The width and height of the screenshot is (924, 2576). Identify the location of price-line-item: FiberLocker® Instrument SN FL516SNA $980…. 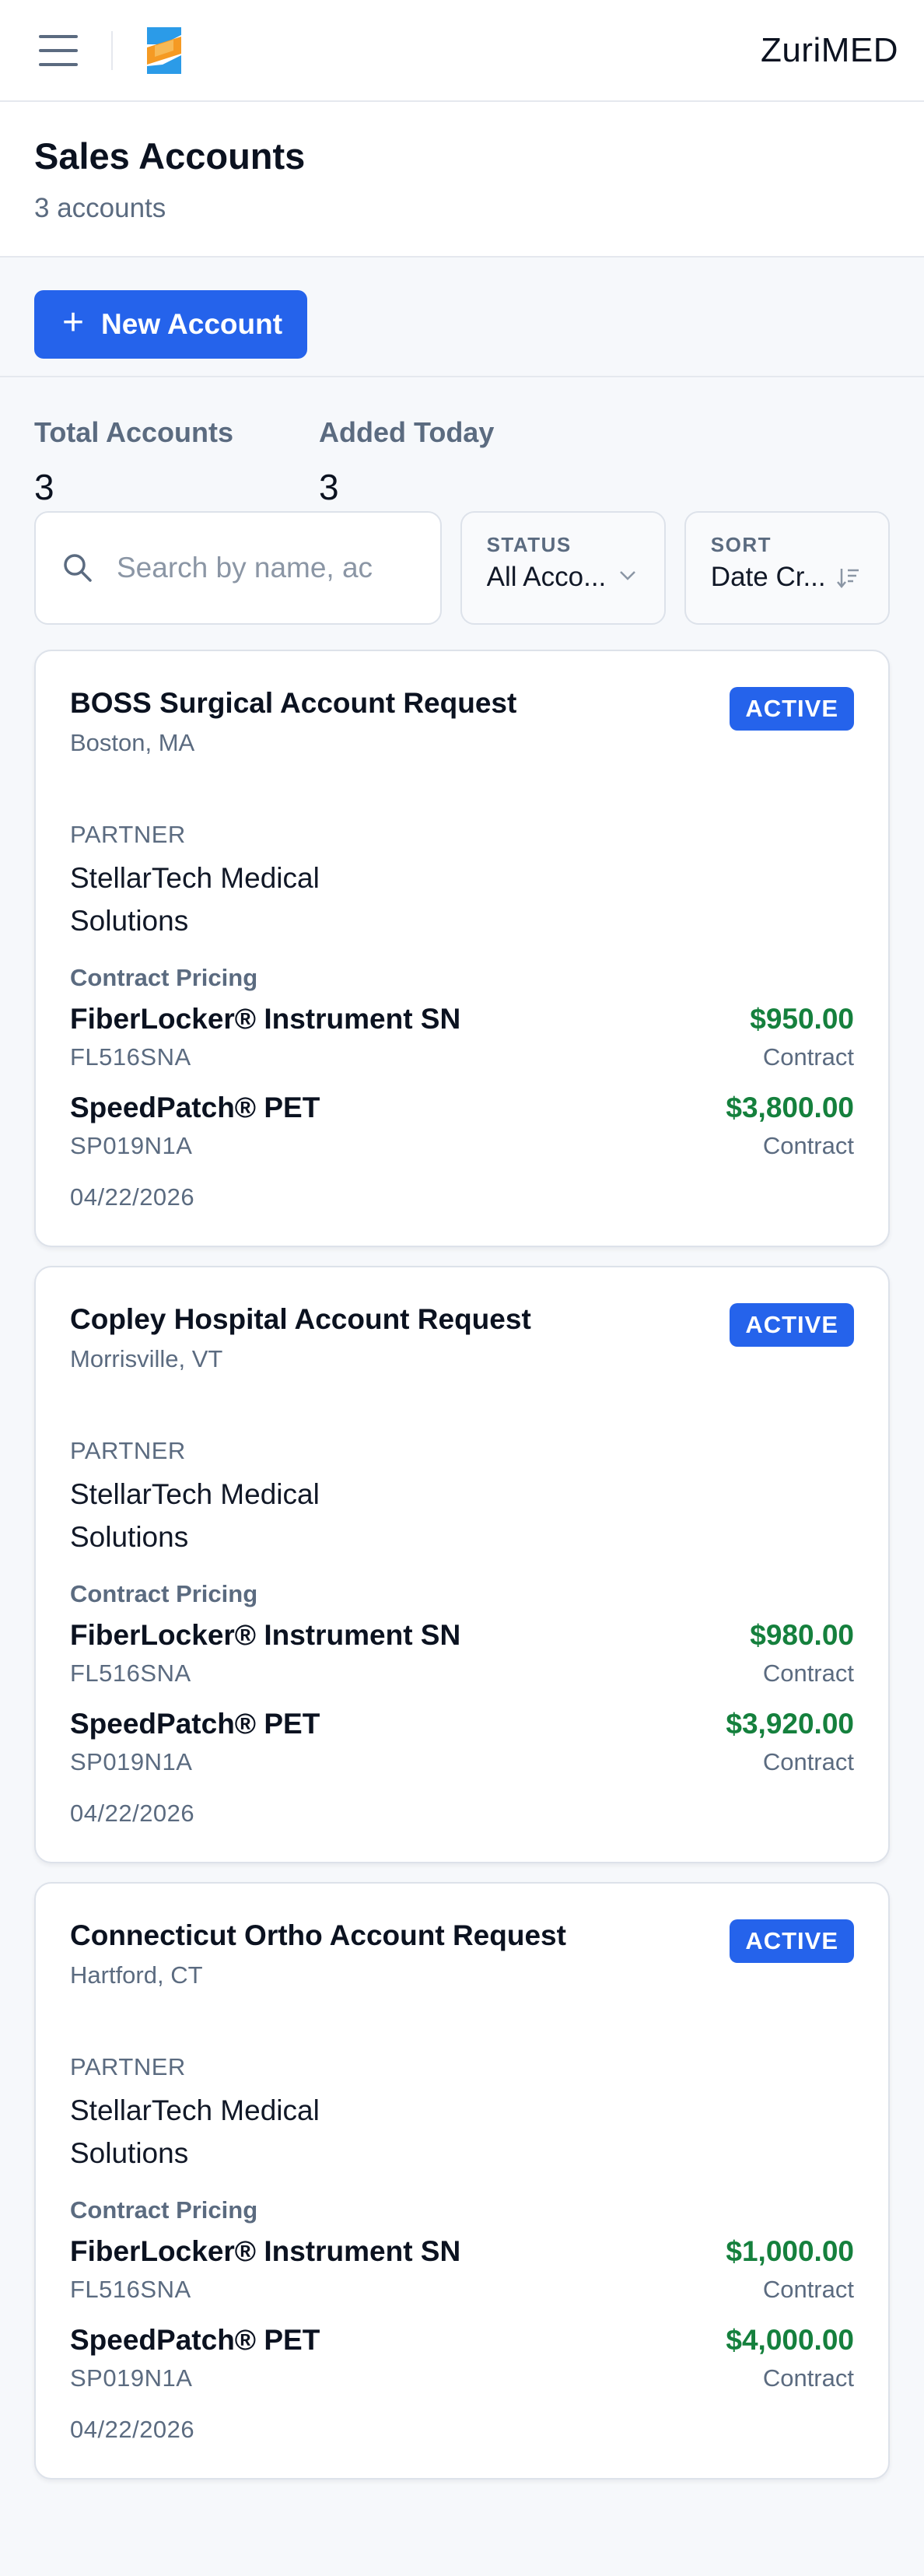
(462, 1653).